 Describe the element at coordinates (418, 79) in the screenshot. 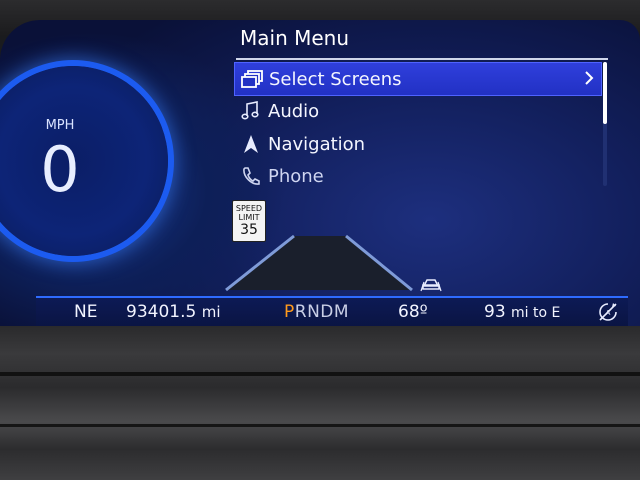

I see `menu-item-select-screens: Select Screens` at that location.